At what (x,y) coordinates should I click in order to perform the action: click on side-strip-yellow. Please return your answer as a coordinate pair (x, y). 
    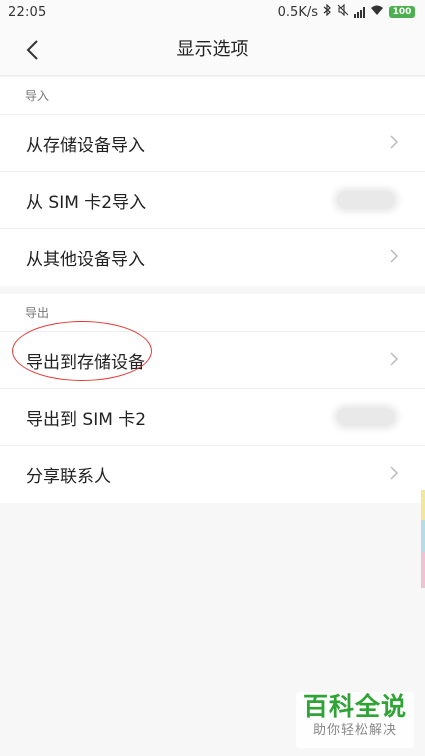
    Looking at the image, I should click on (423, 505).